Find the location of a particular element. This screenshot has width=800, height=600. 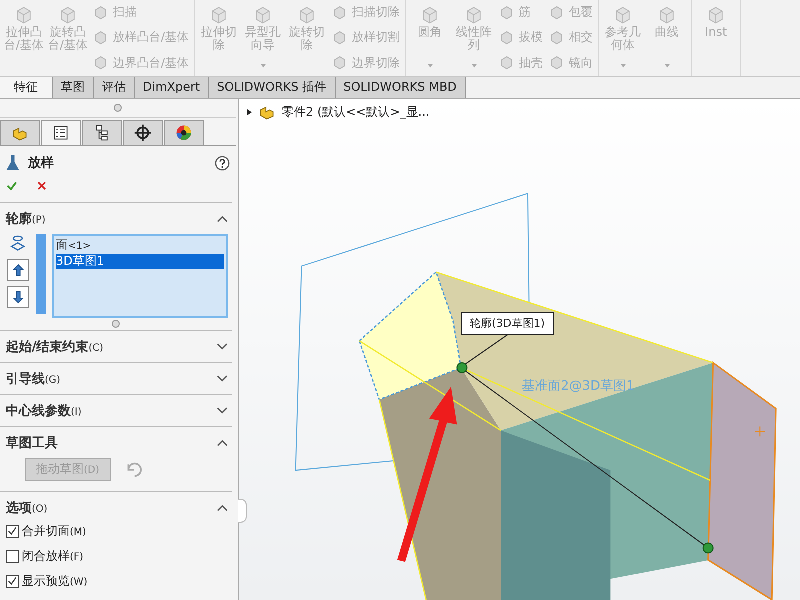

toolbar-button: 异型孔 向导 is located at coordinates (263, 38).